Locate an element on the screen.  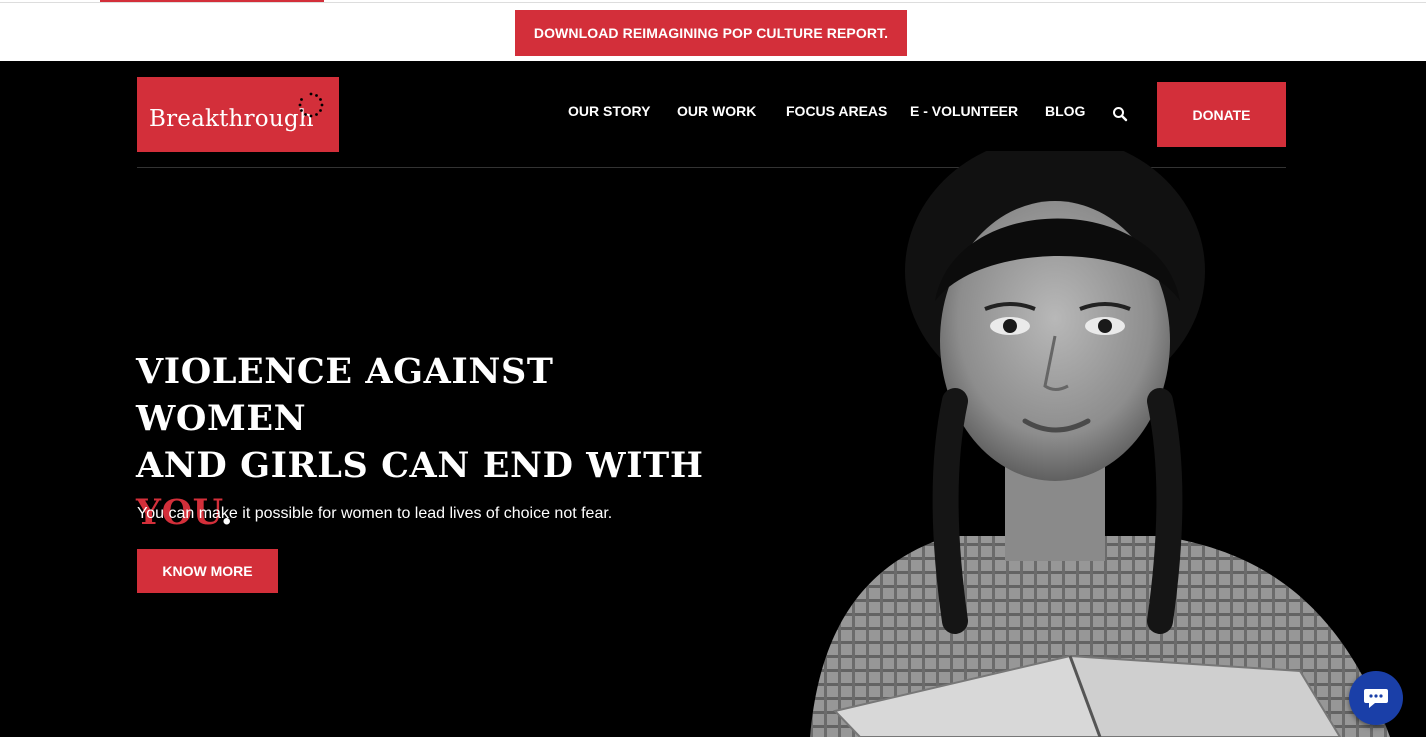
divider is located at coordinates (713, 2).